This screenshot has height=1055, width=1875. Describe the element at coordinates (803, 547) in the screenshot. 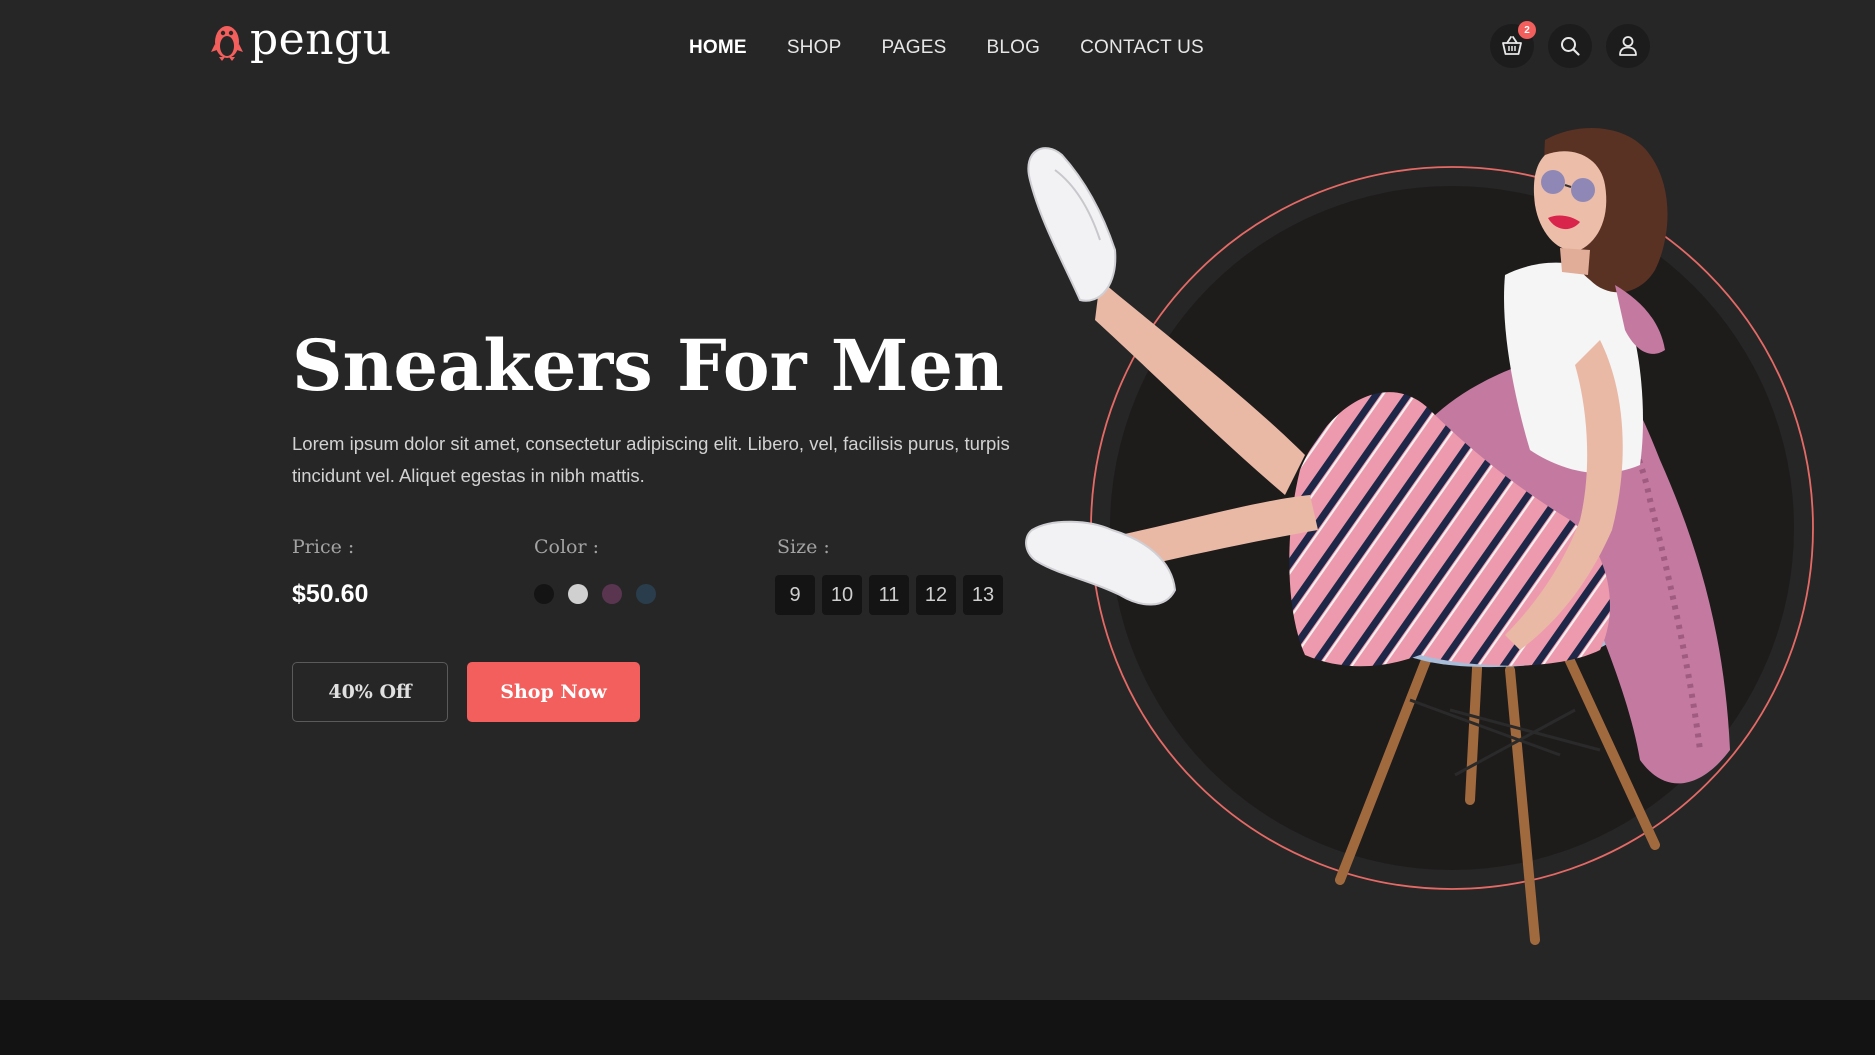

I see `size-label: Size :` at that location.